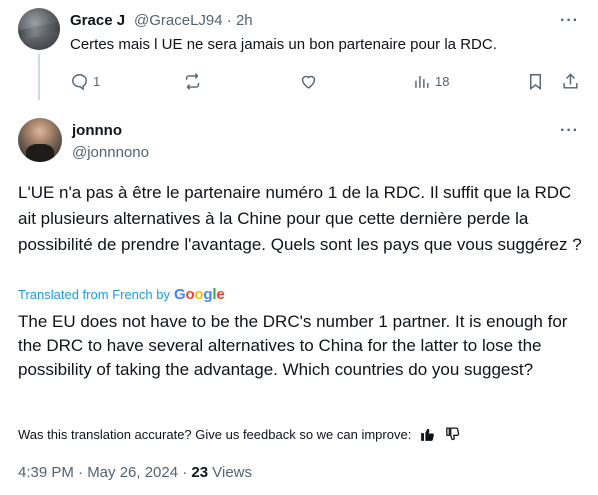  I want to click on thread-line, so click(39, 77).